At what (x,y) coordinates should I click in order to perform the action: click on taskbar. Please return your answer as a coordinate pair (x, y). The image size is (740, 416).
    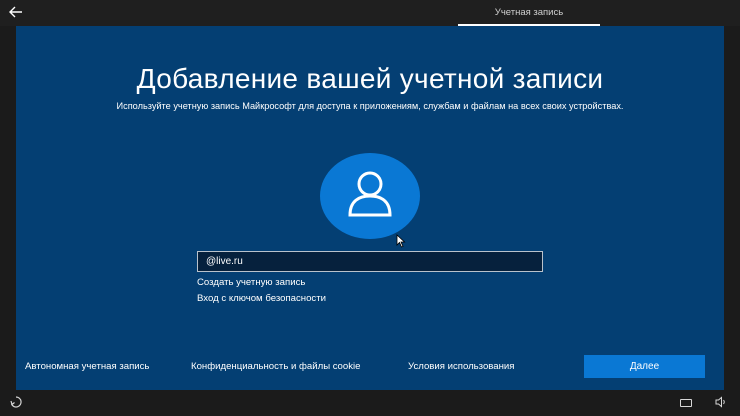
    Looking at the image, I should click on (370, 403).